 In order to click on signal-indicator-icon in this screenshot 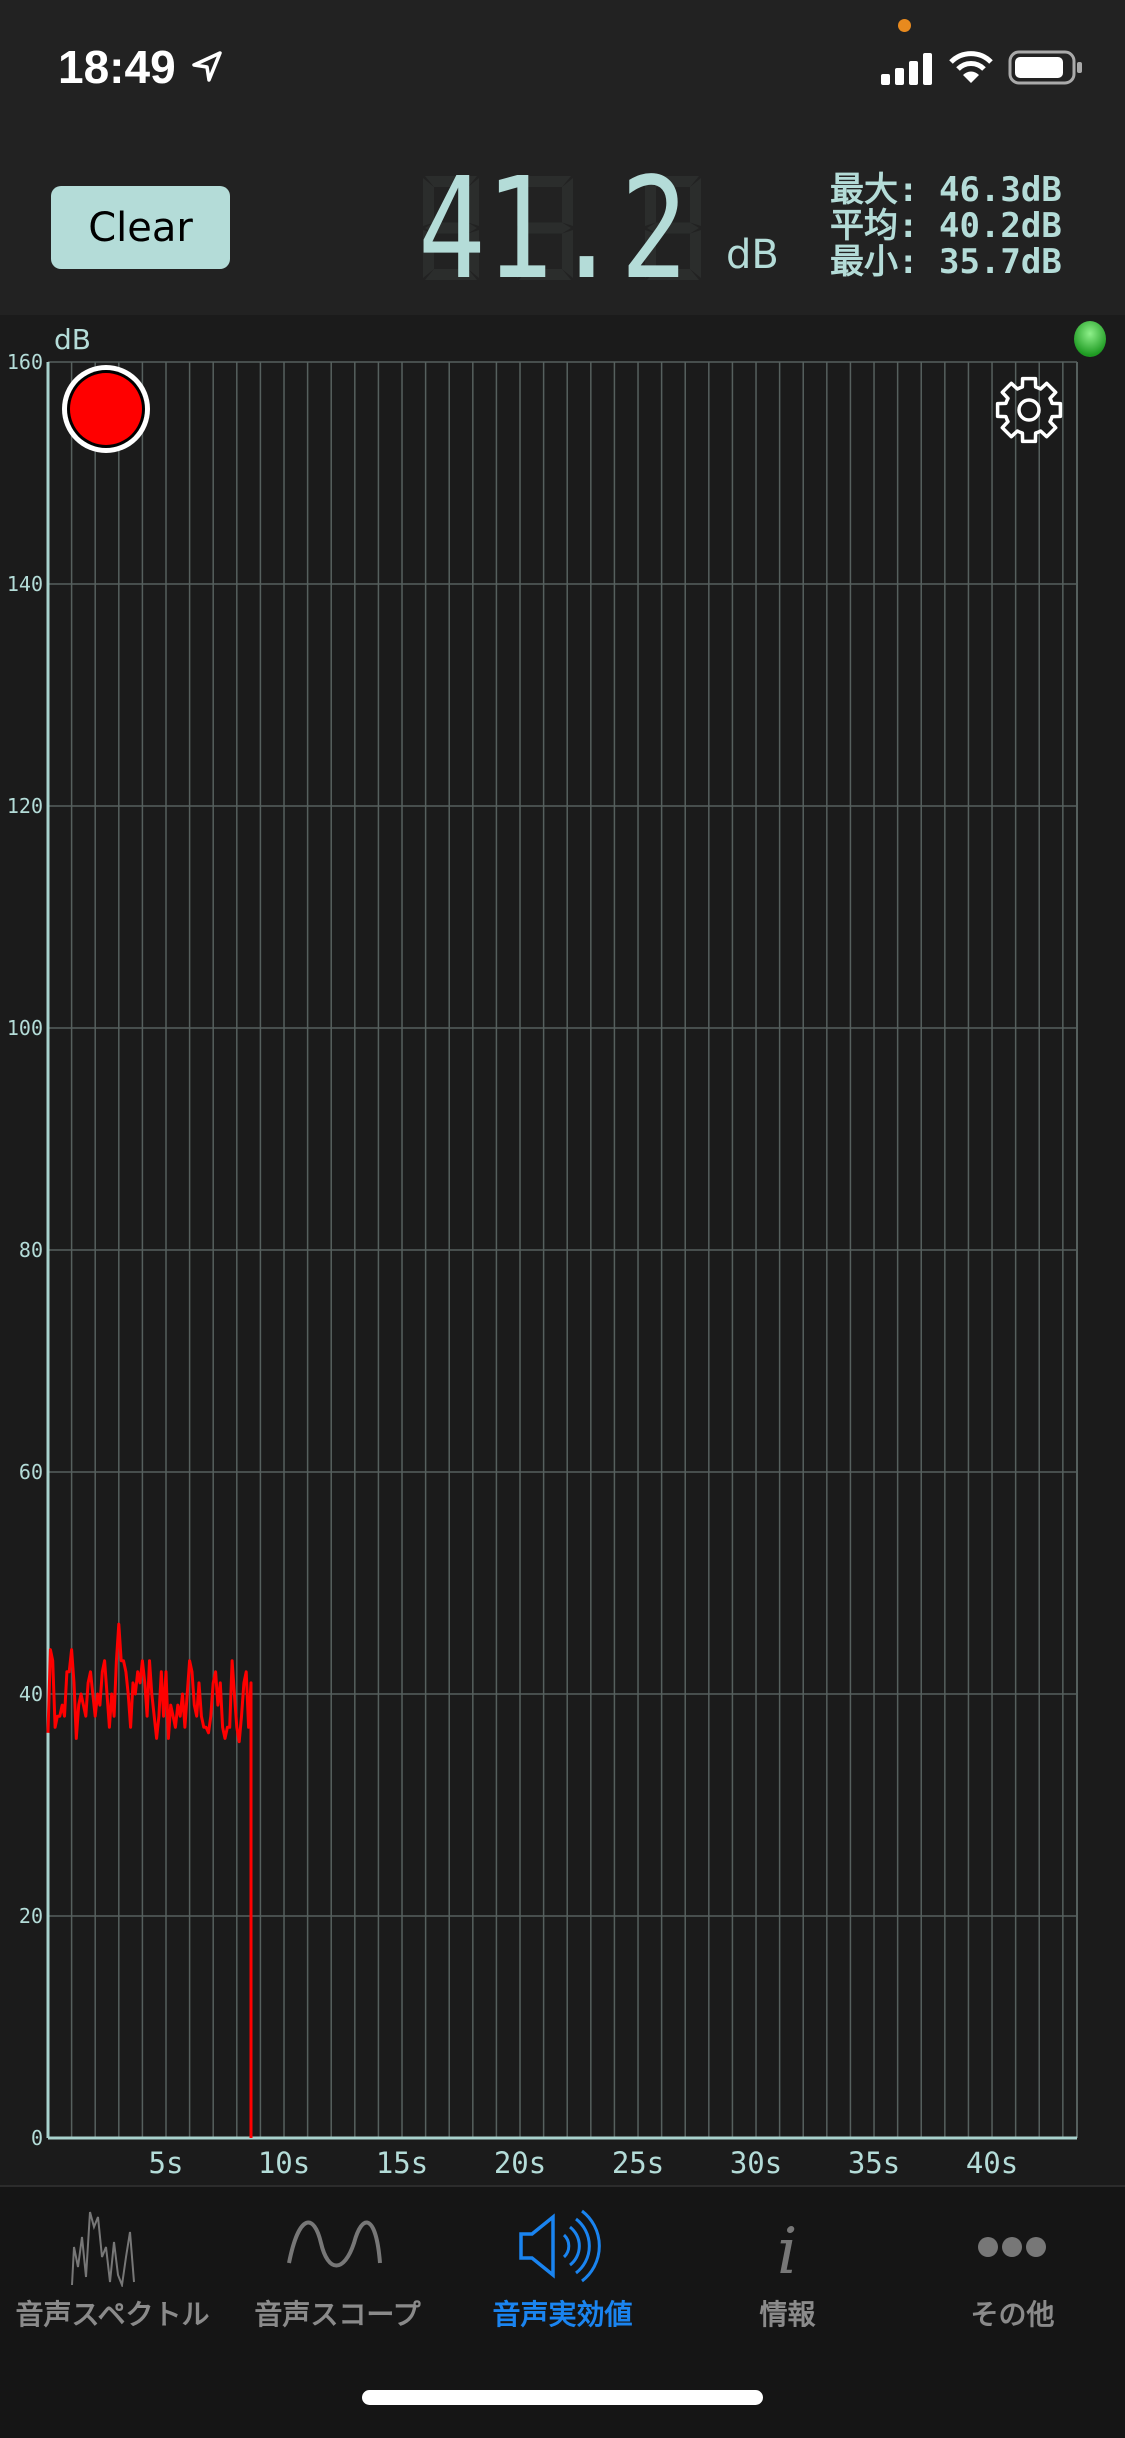, I will do `click(1090, 339)`.